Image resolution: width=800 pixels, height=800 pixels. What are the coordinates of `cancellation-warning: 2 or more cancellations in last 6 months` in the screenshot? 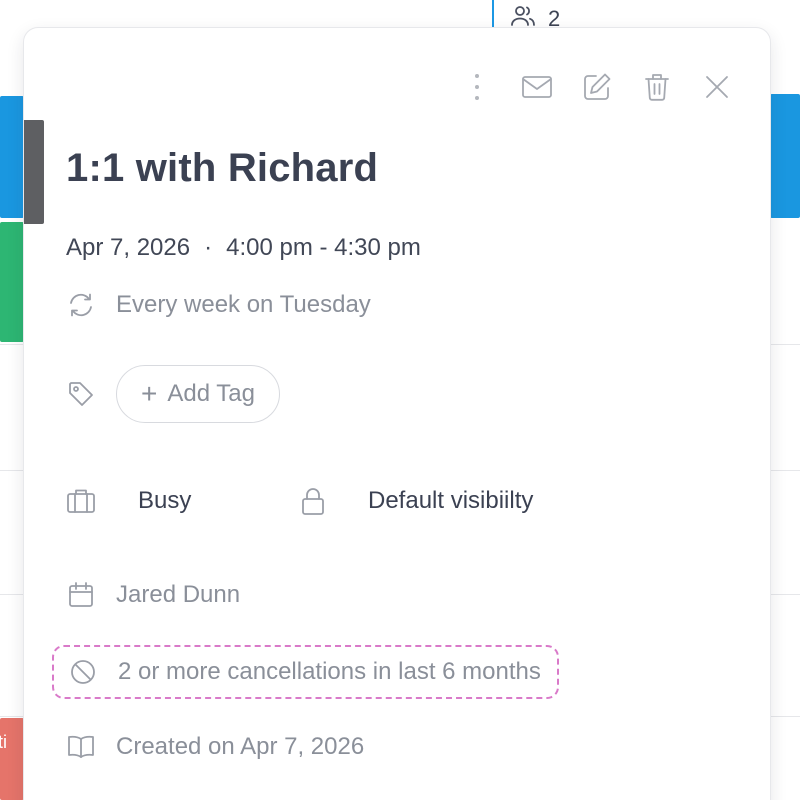 It's located at (305, 672).